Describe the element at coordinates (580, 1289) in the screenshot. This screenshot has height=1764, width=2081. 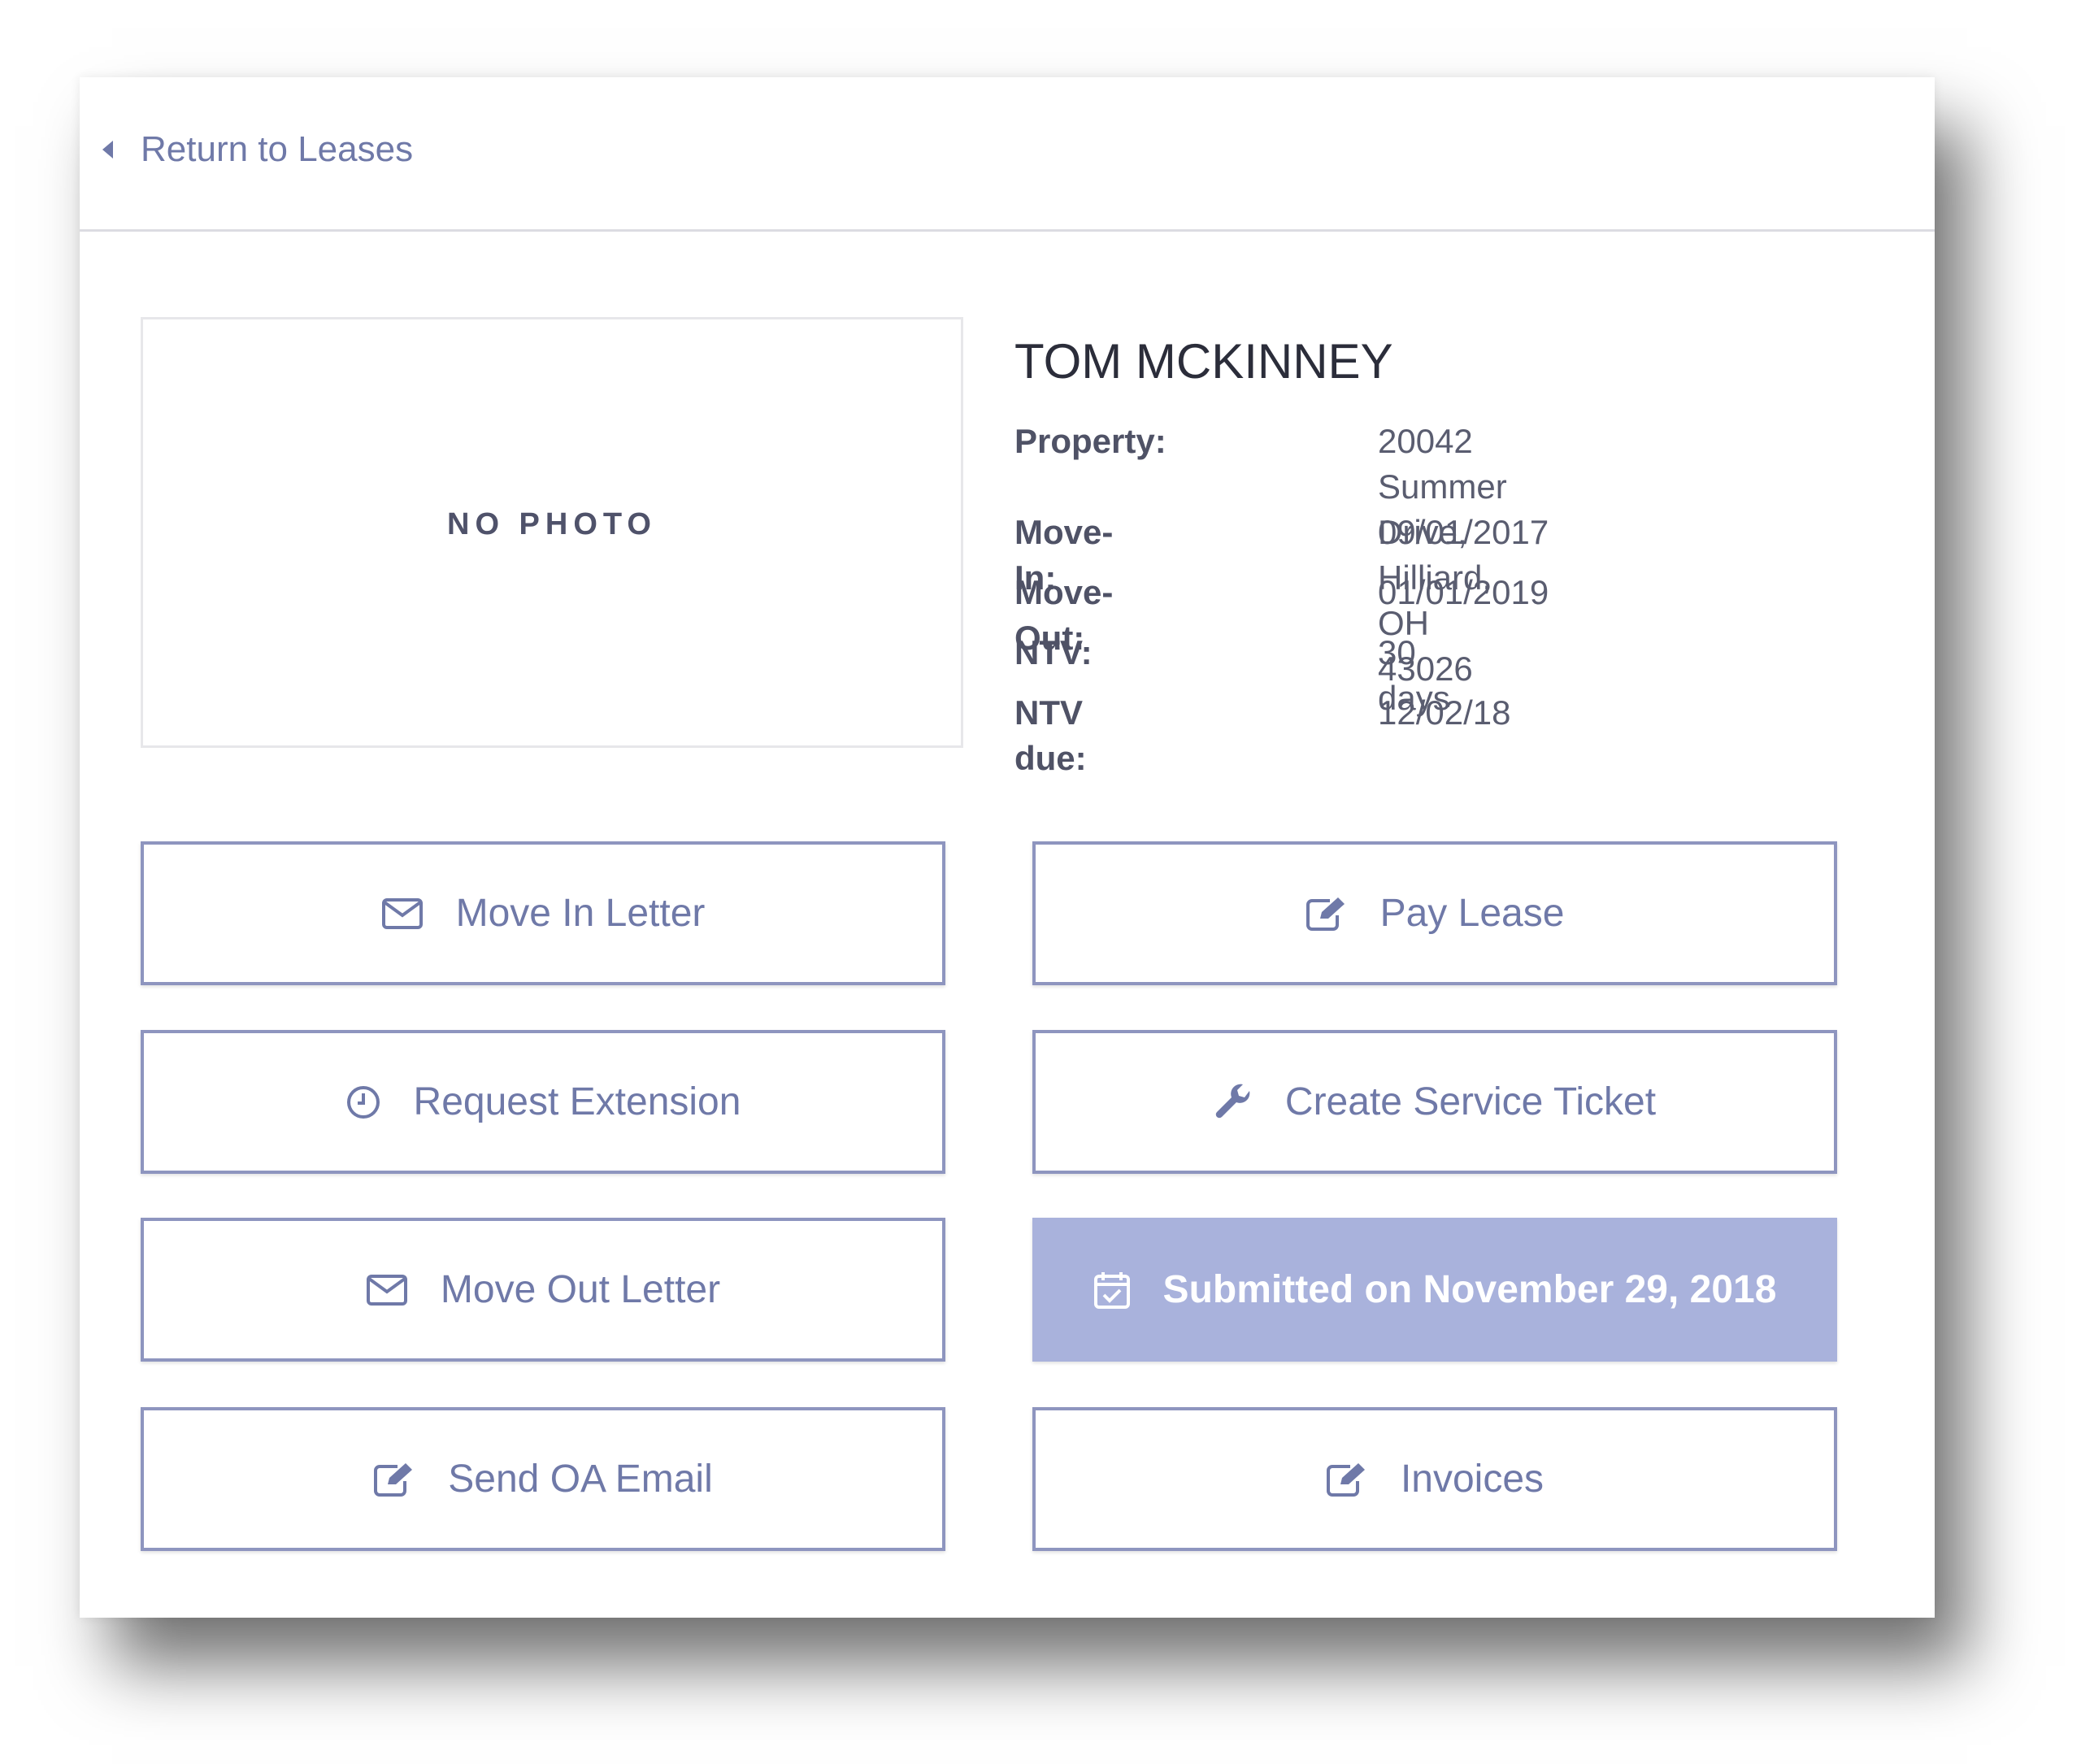
I see `move-out-letter-label: Move Out Letter` at that location.